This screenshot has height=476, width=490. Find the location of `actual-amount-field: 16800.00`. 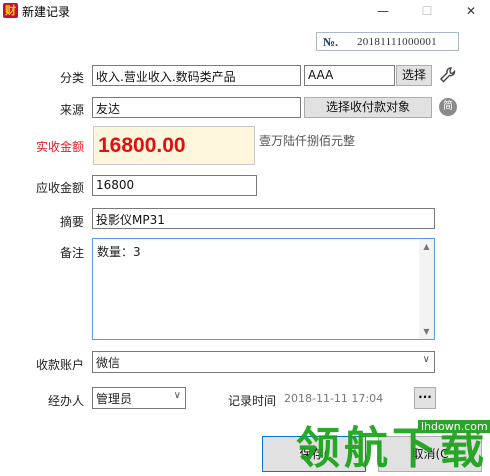

actual-amount-field: 16800.00 is located at coordinates (174, 145).